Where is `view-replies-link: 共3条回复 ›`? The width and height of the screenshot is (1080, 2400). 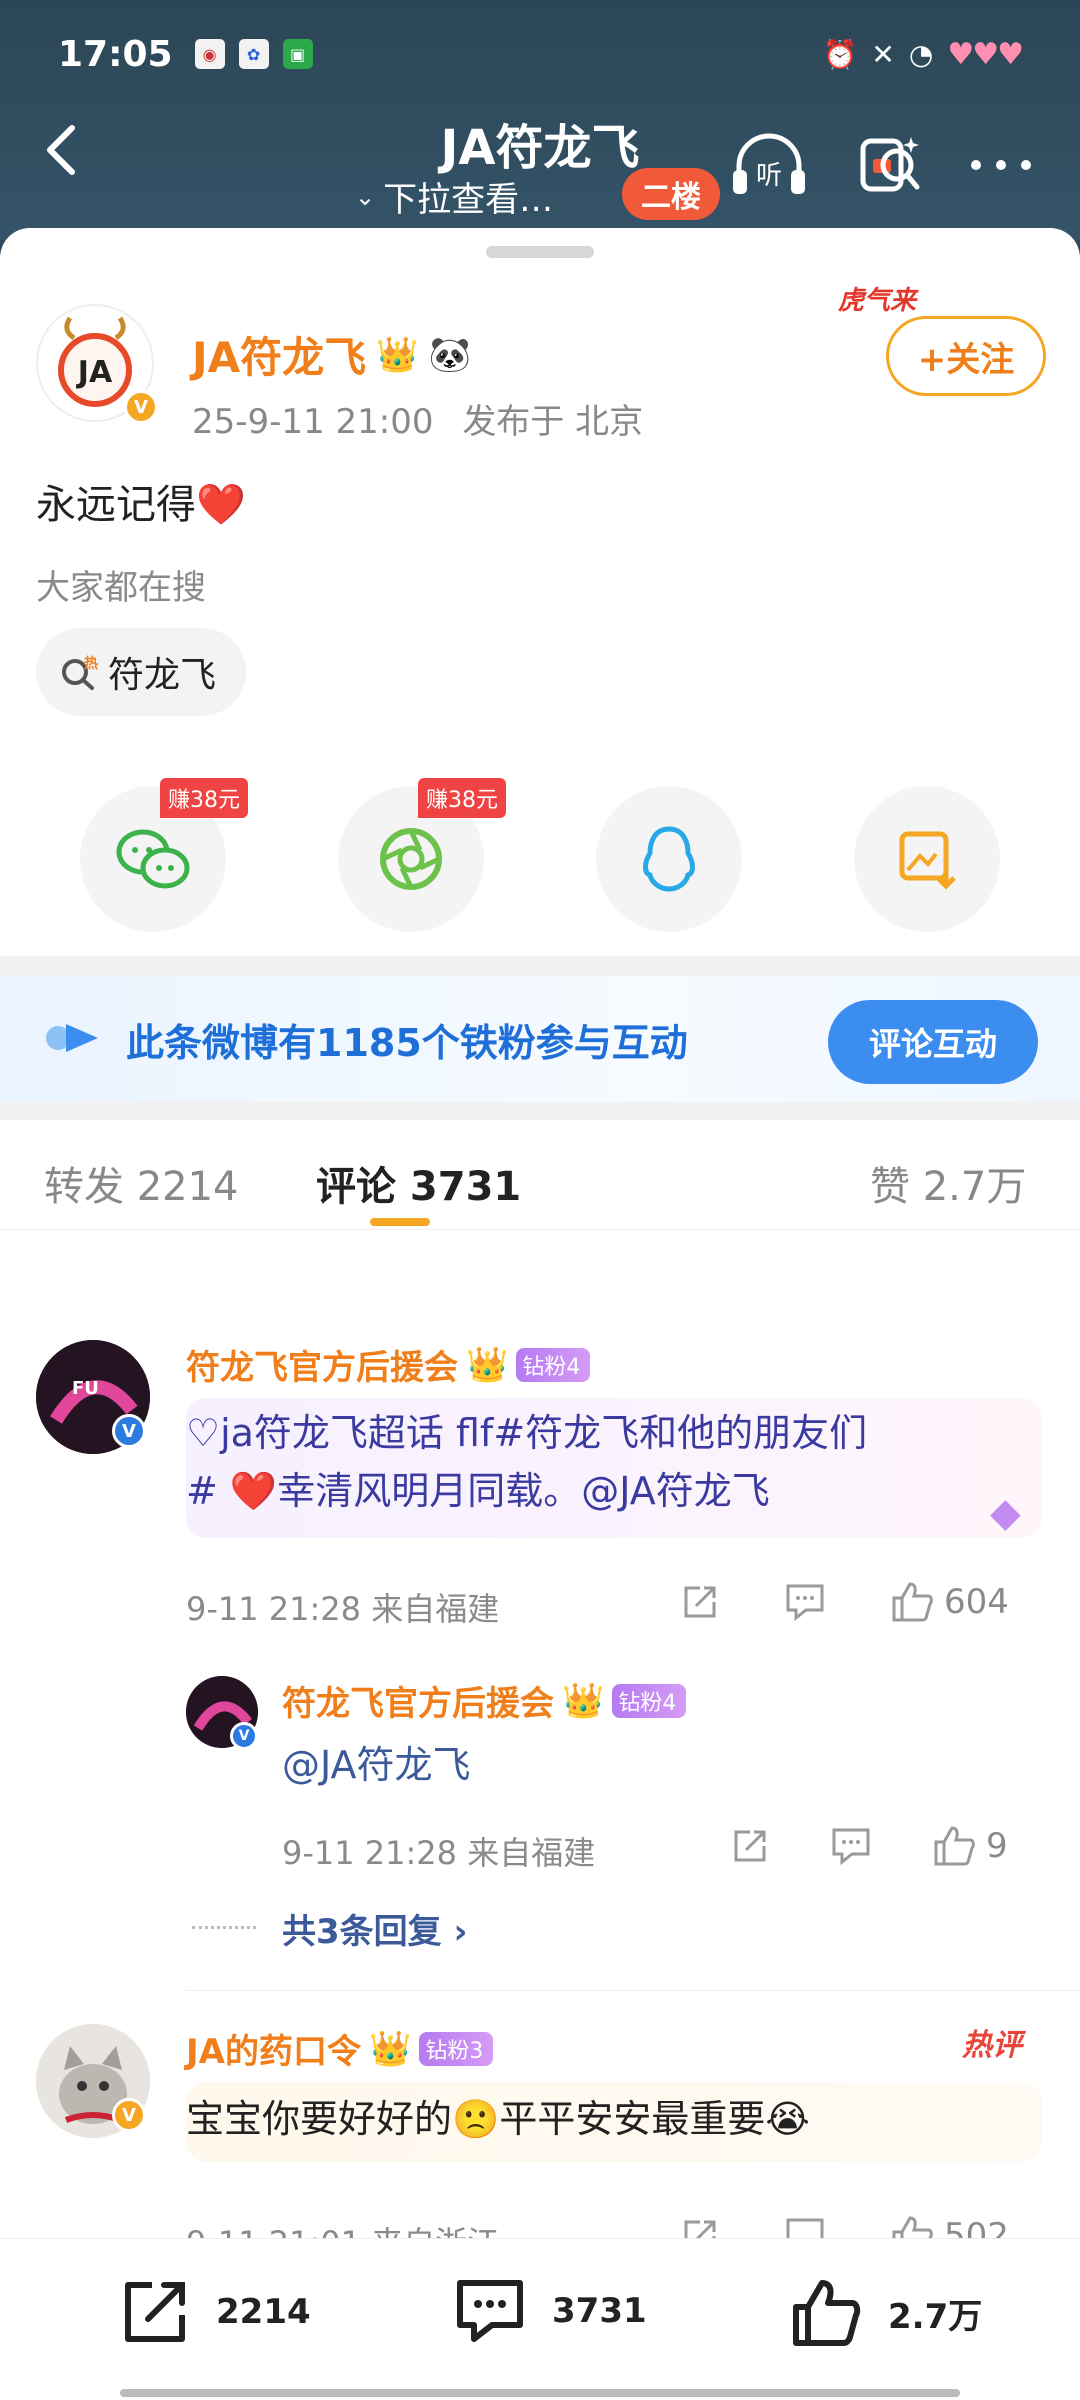
view-replies-link: 共3条回复 › is located at coordinates (375, 1928).